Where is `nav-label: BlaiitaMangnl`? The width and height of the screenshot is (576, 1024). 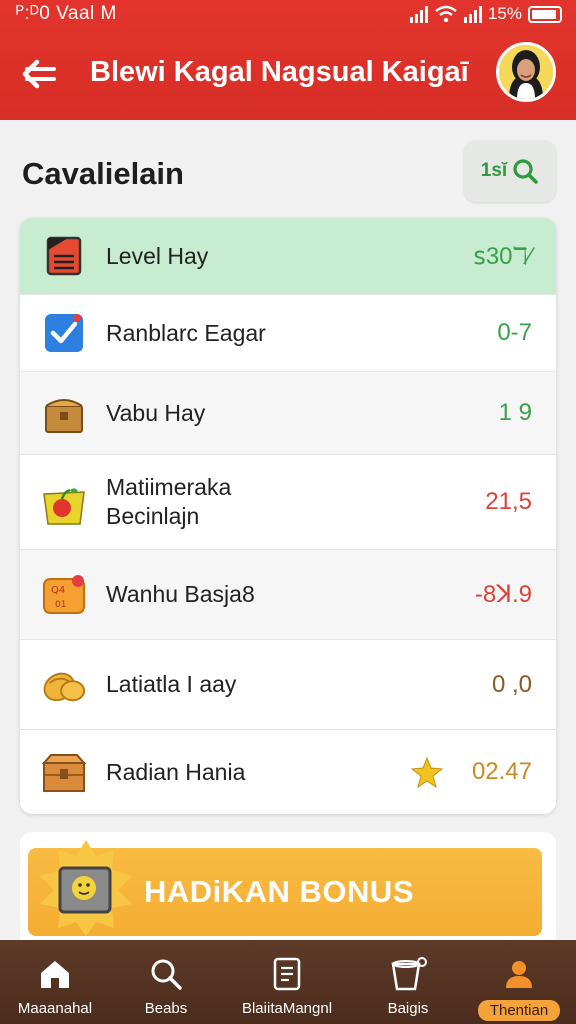 nav-label: BlaiitaMangnl is located at coordinates (287, 1008).